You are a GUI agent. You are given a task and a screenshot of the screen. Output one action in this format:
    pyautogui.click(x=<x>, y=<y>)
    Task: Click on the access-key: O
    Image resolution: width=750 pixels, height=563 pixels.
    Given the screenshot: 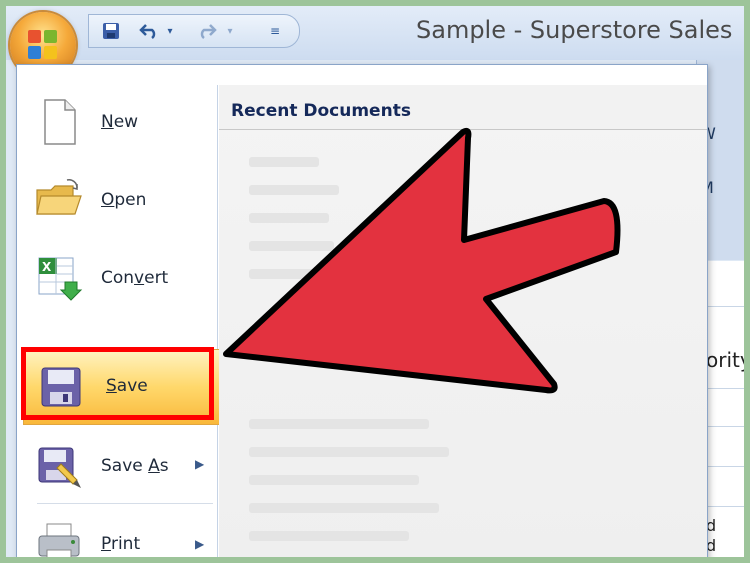 What is the action you would take?
    pyautogui.click(x=108, y=200)
    